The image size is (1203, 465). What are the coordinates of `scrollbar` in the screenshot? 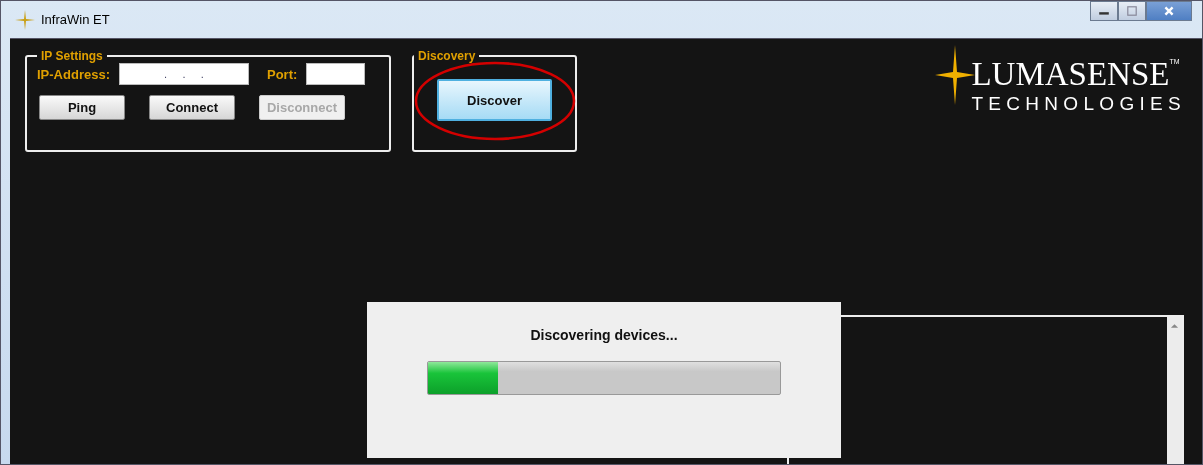 It's located at (1174, 390).